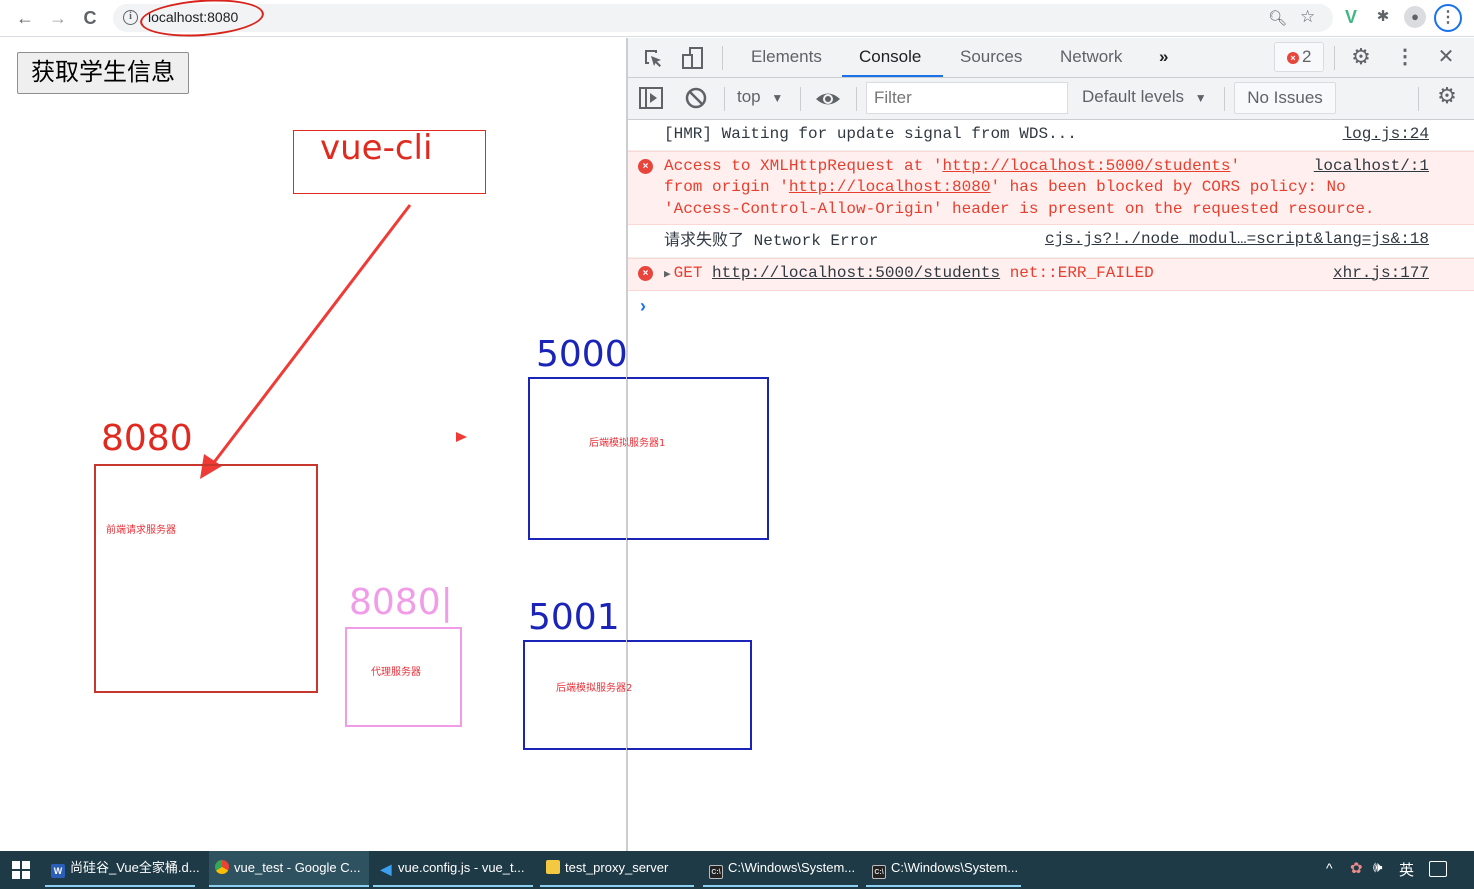  What do you see at coordinates (1405, 56) in the screenshot?
I see `devtools-menu-icon: ⋮` at bounding box center [1405, 56].